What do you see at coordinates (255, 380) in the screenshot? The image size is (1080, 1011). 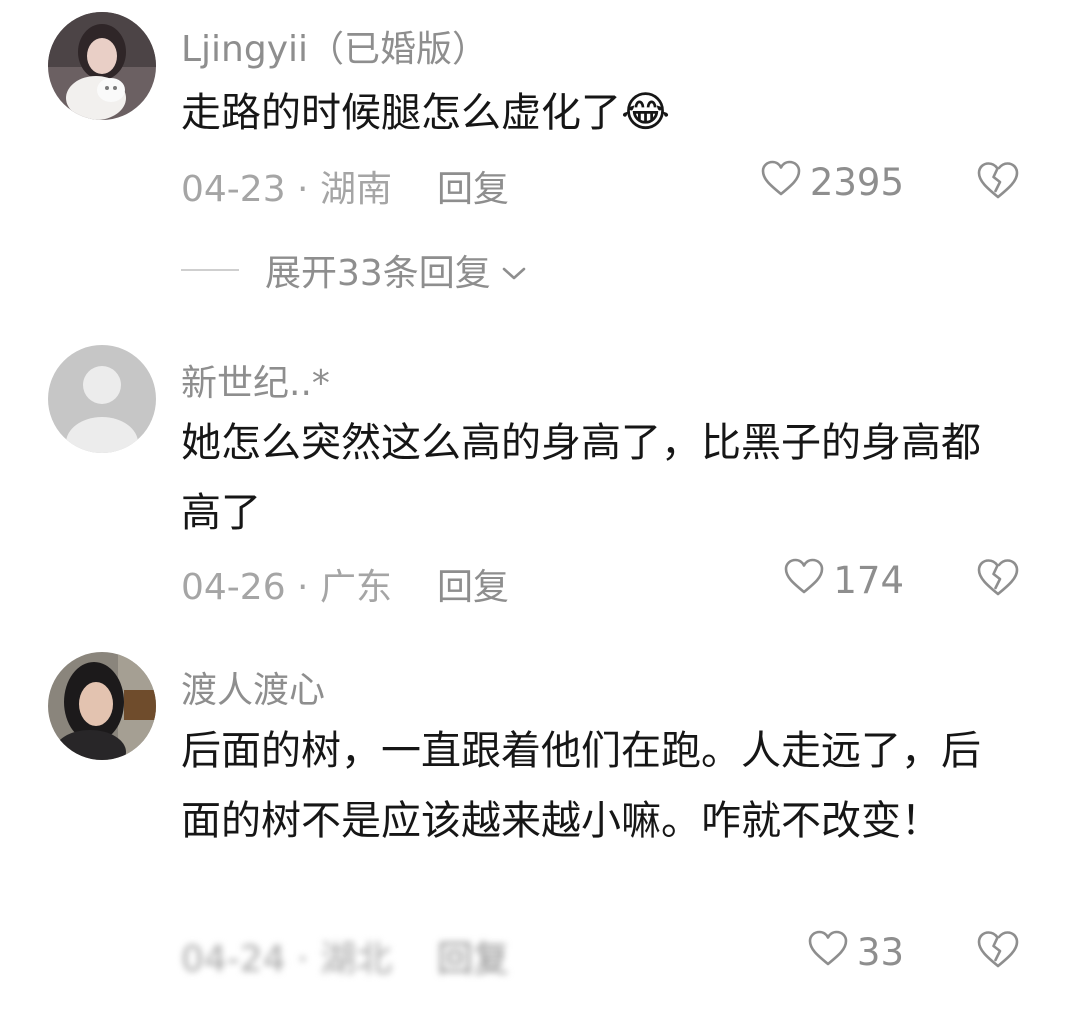 I see `username: 新世纪..*` at bounding box center [255, 380].